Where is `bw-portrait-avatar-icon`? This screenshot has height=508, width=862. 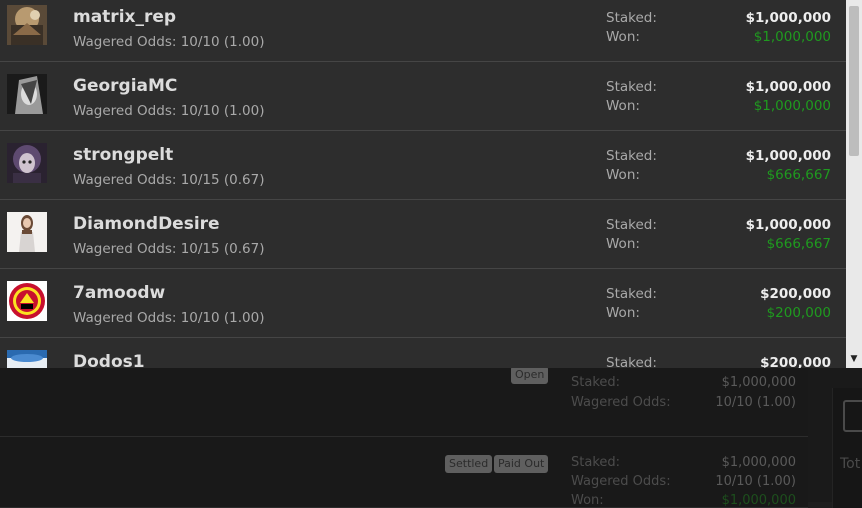 bw-portrait-avatar-icon is located at coordinates (27, 94).